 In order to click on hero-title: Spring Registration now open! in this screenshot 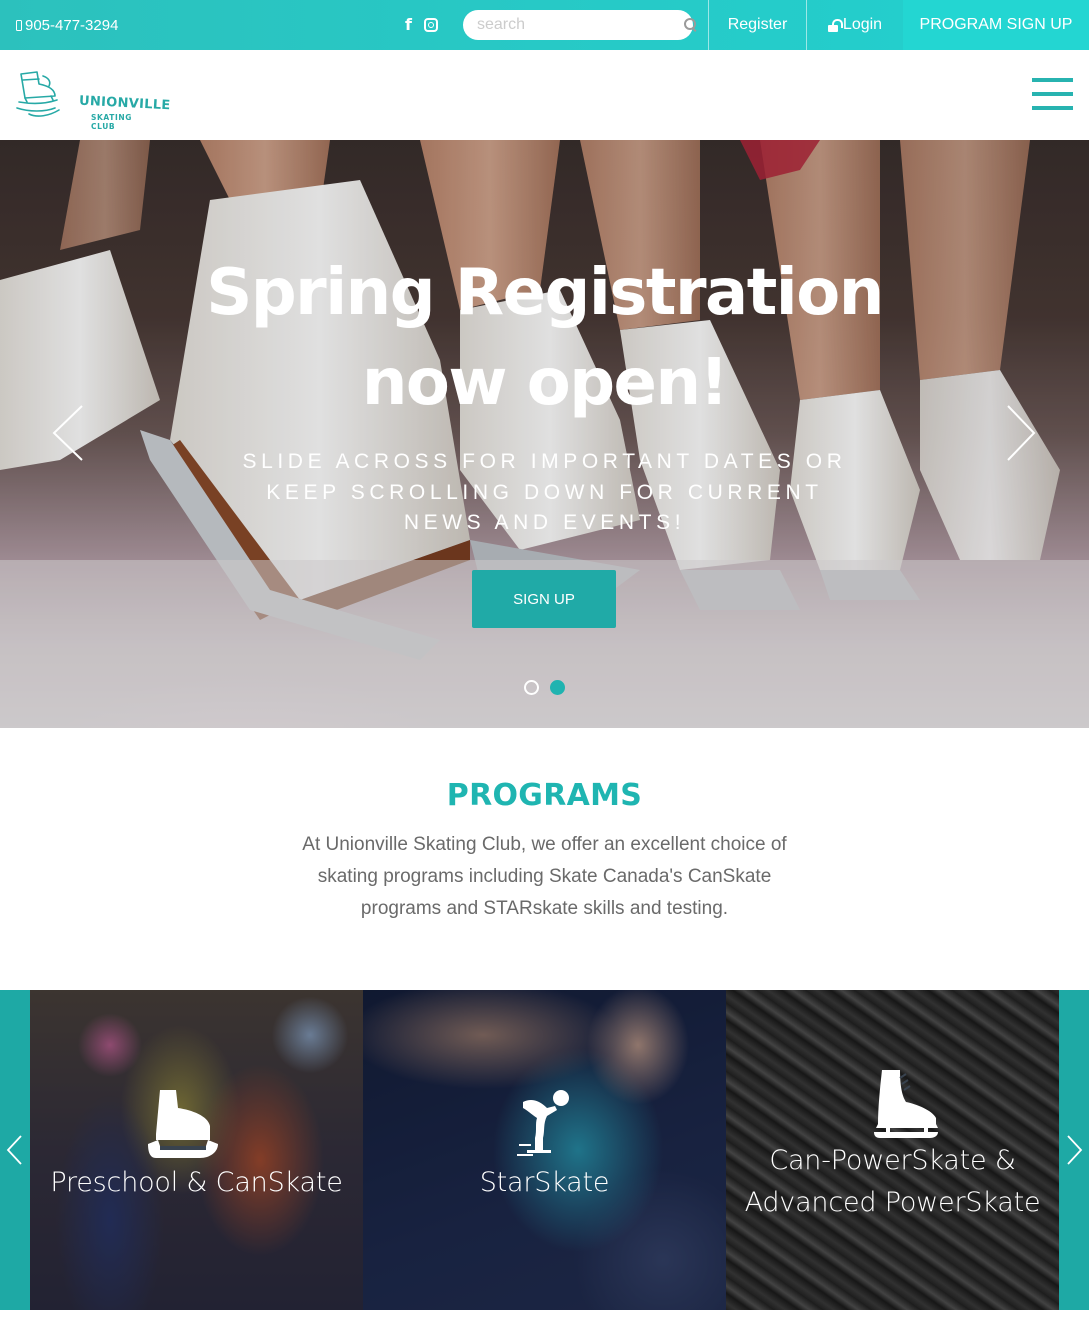, I will do `click(544, 338)`.